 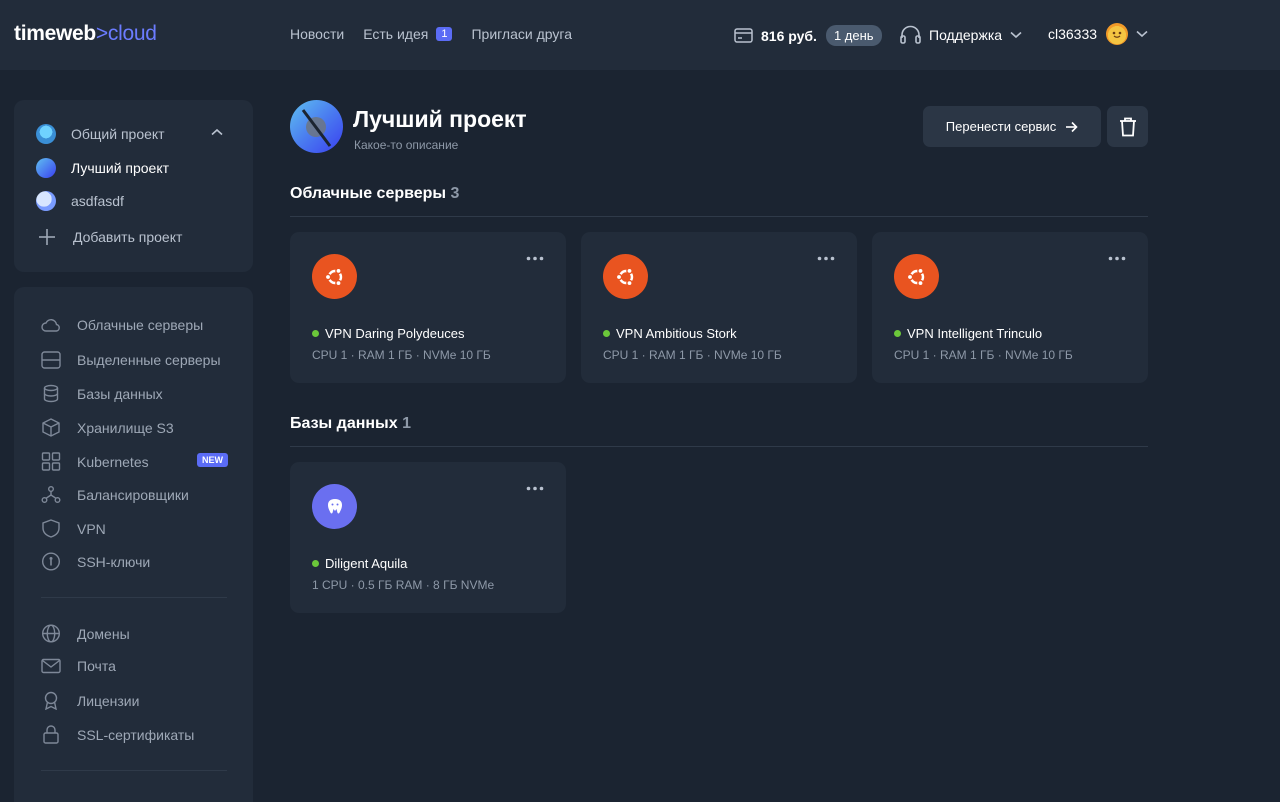 What do you see at coordinates (853, 35) in the screenshot?
I see `days-left-badge: 1 день` at bounding box center [853, 35].